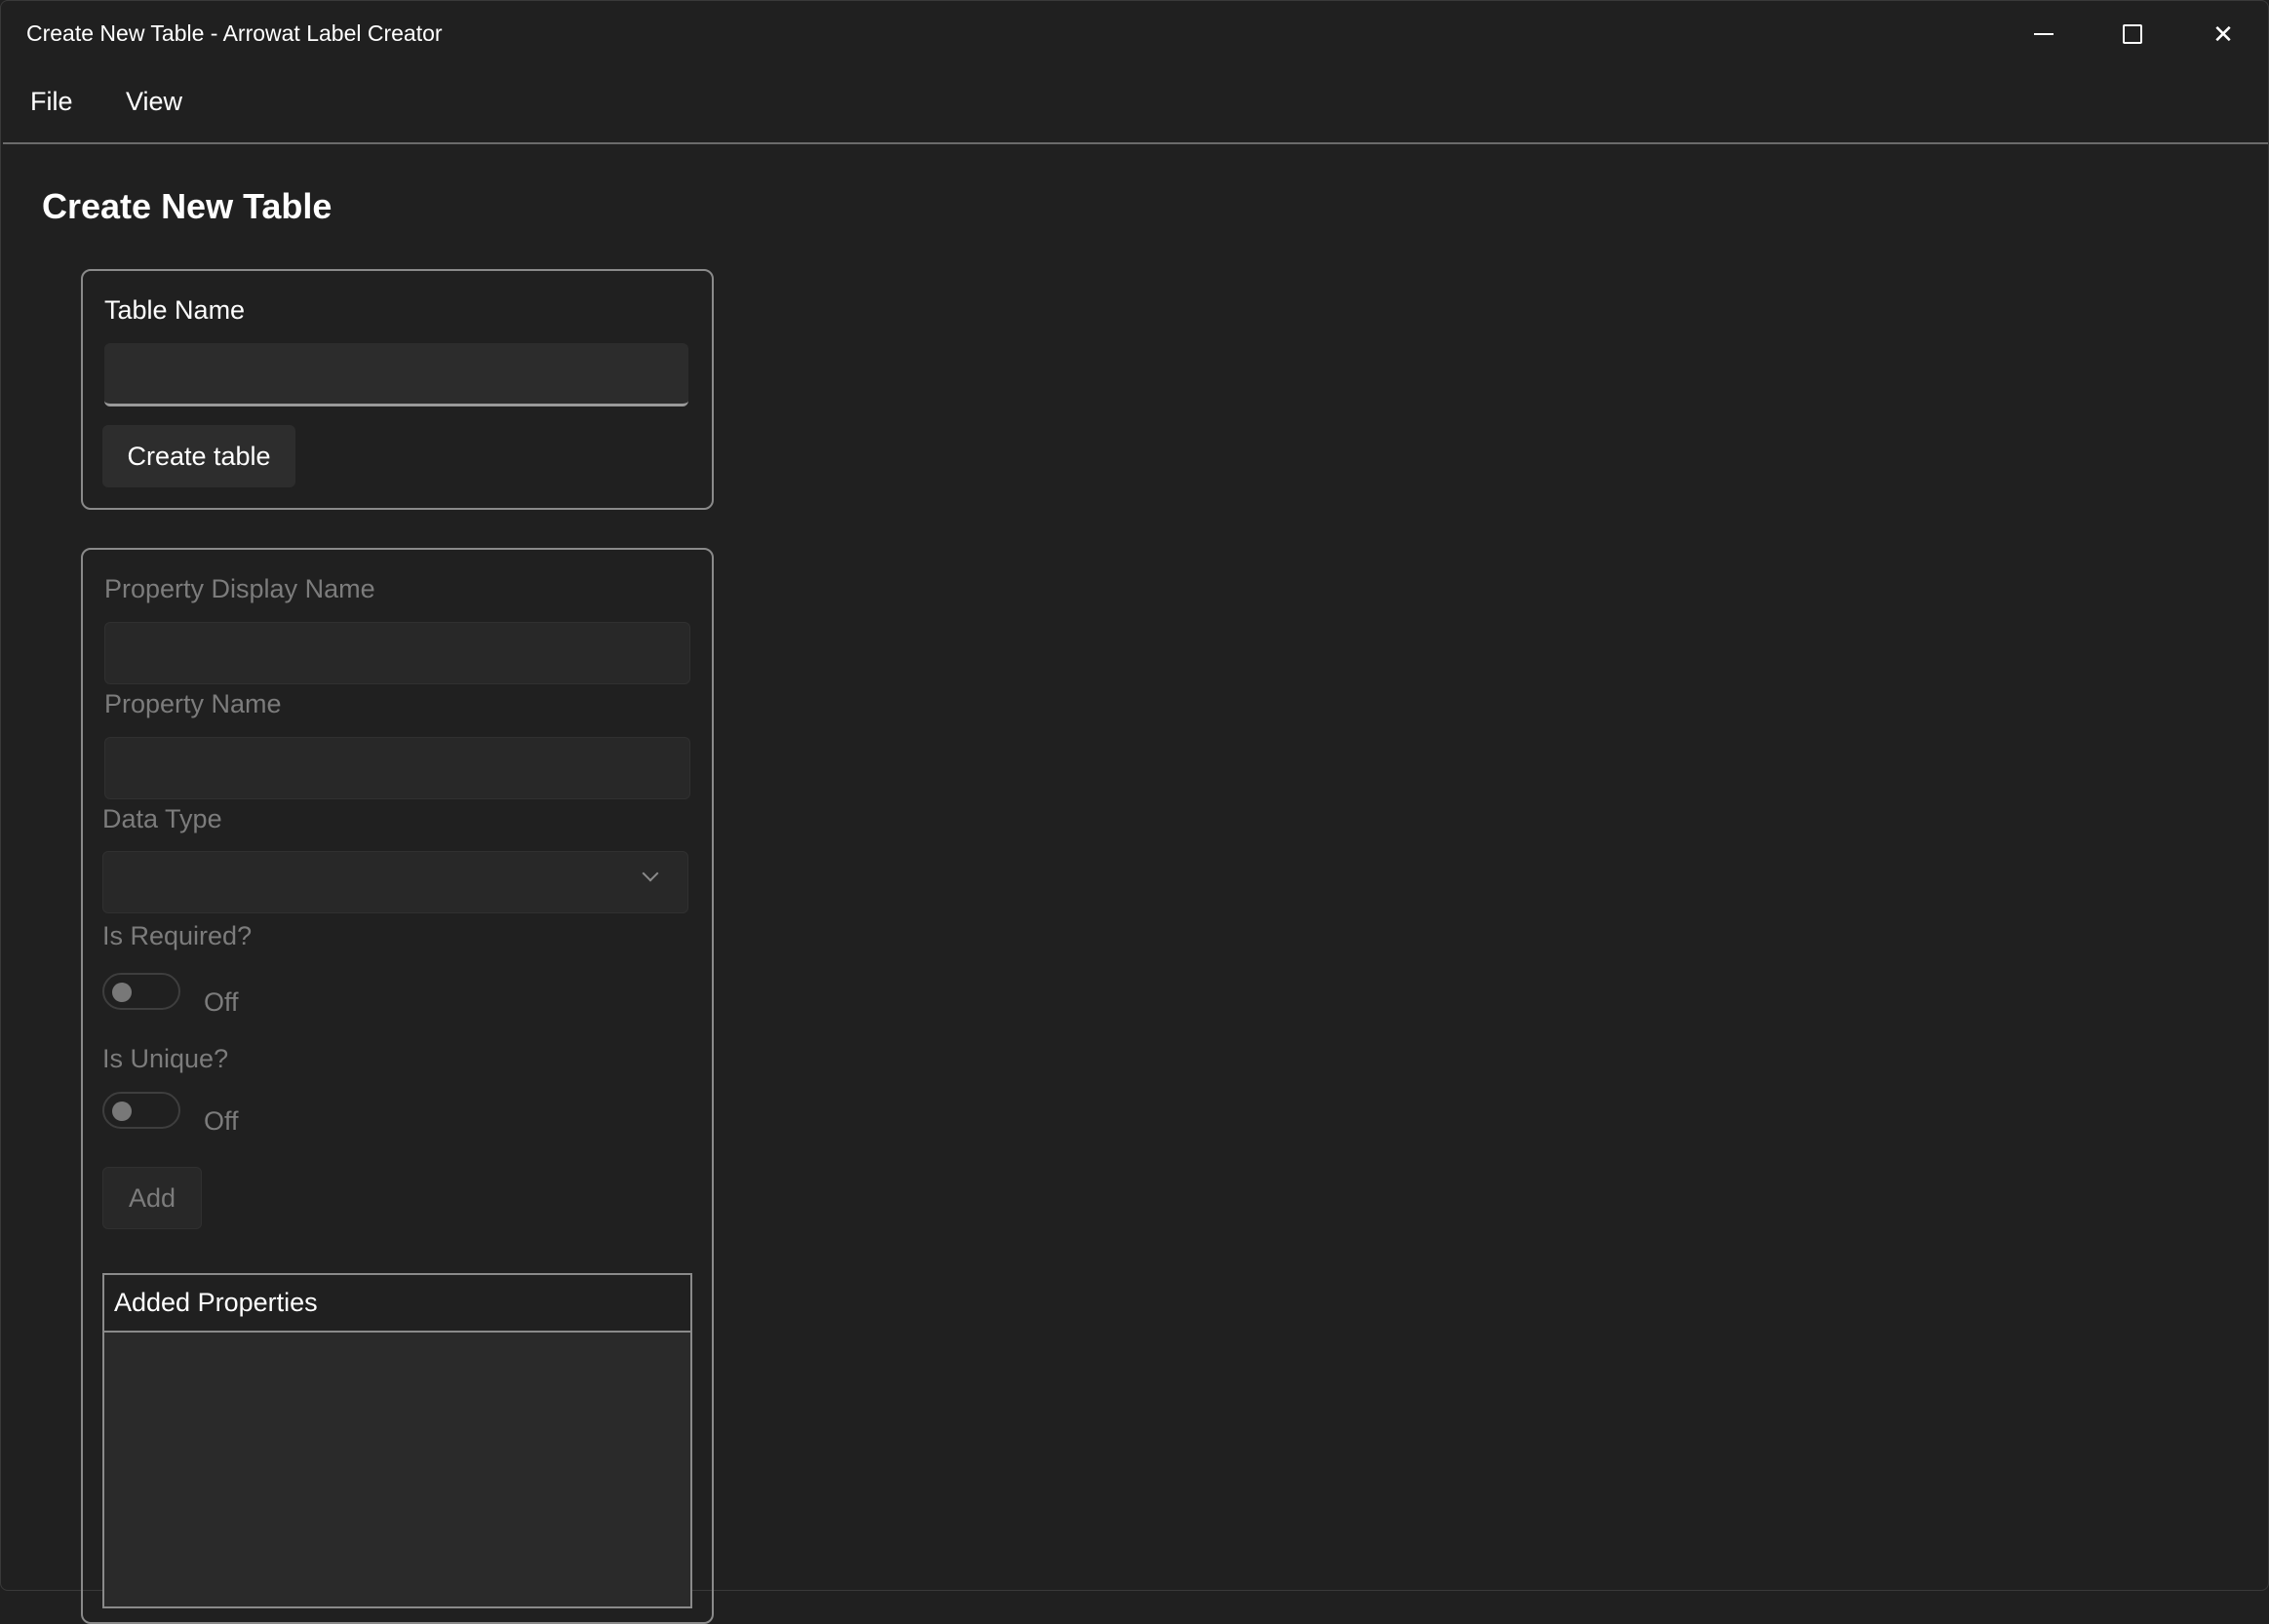 The width and height of the screenshot is (2269, 1624). What do you see at coordinates (396, 374) in the screenshot?
I see `table-name-input` at bounding box center [396, 374].